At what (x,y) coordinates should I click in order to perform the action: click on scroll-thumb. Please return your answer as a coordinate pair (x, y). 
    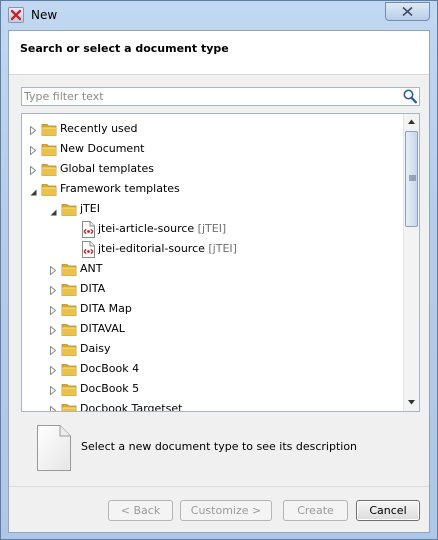
    Looking at the image, I should click on (411, 179).